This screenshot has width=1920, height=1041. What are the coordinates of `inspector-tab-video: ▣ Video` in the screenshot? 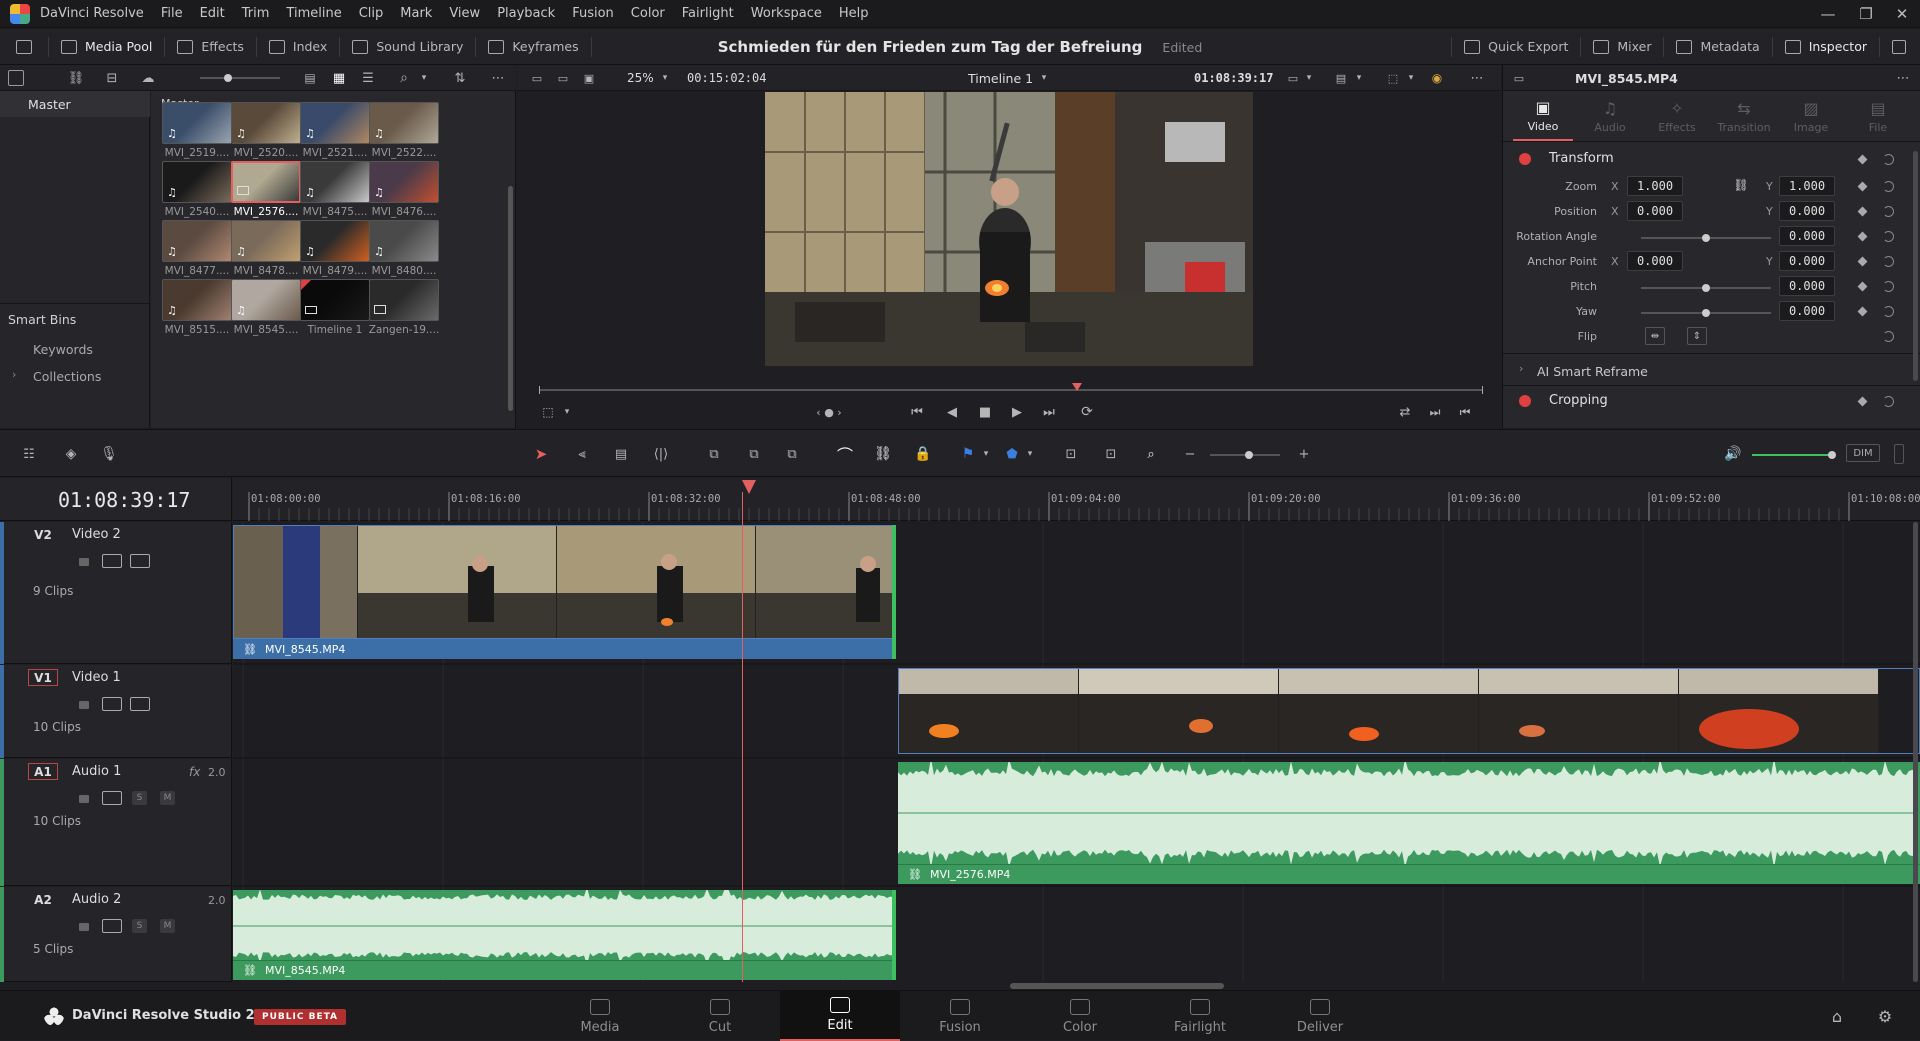 It's located at (1543, 116).